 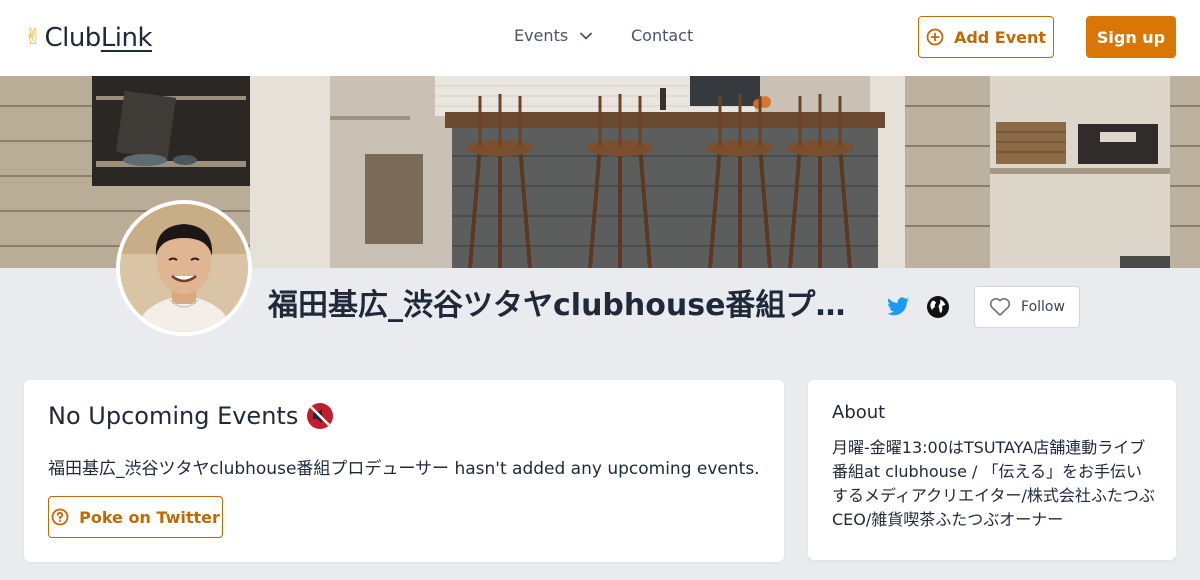 I want to click on muted-speaker-icon, so click(x=320, y=416).